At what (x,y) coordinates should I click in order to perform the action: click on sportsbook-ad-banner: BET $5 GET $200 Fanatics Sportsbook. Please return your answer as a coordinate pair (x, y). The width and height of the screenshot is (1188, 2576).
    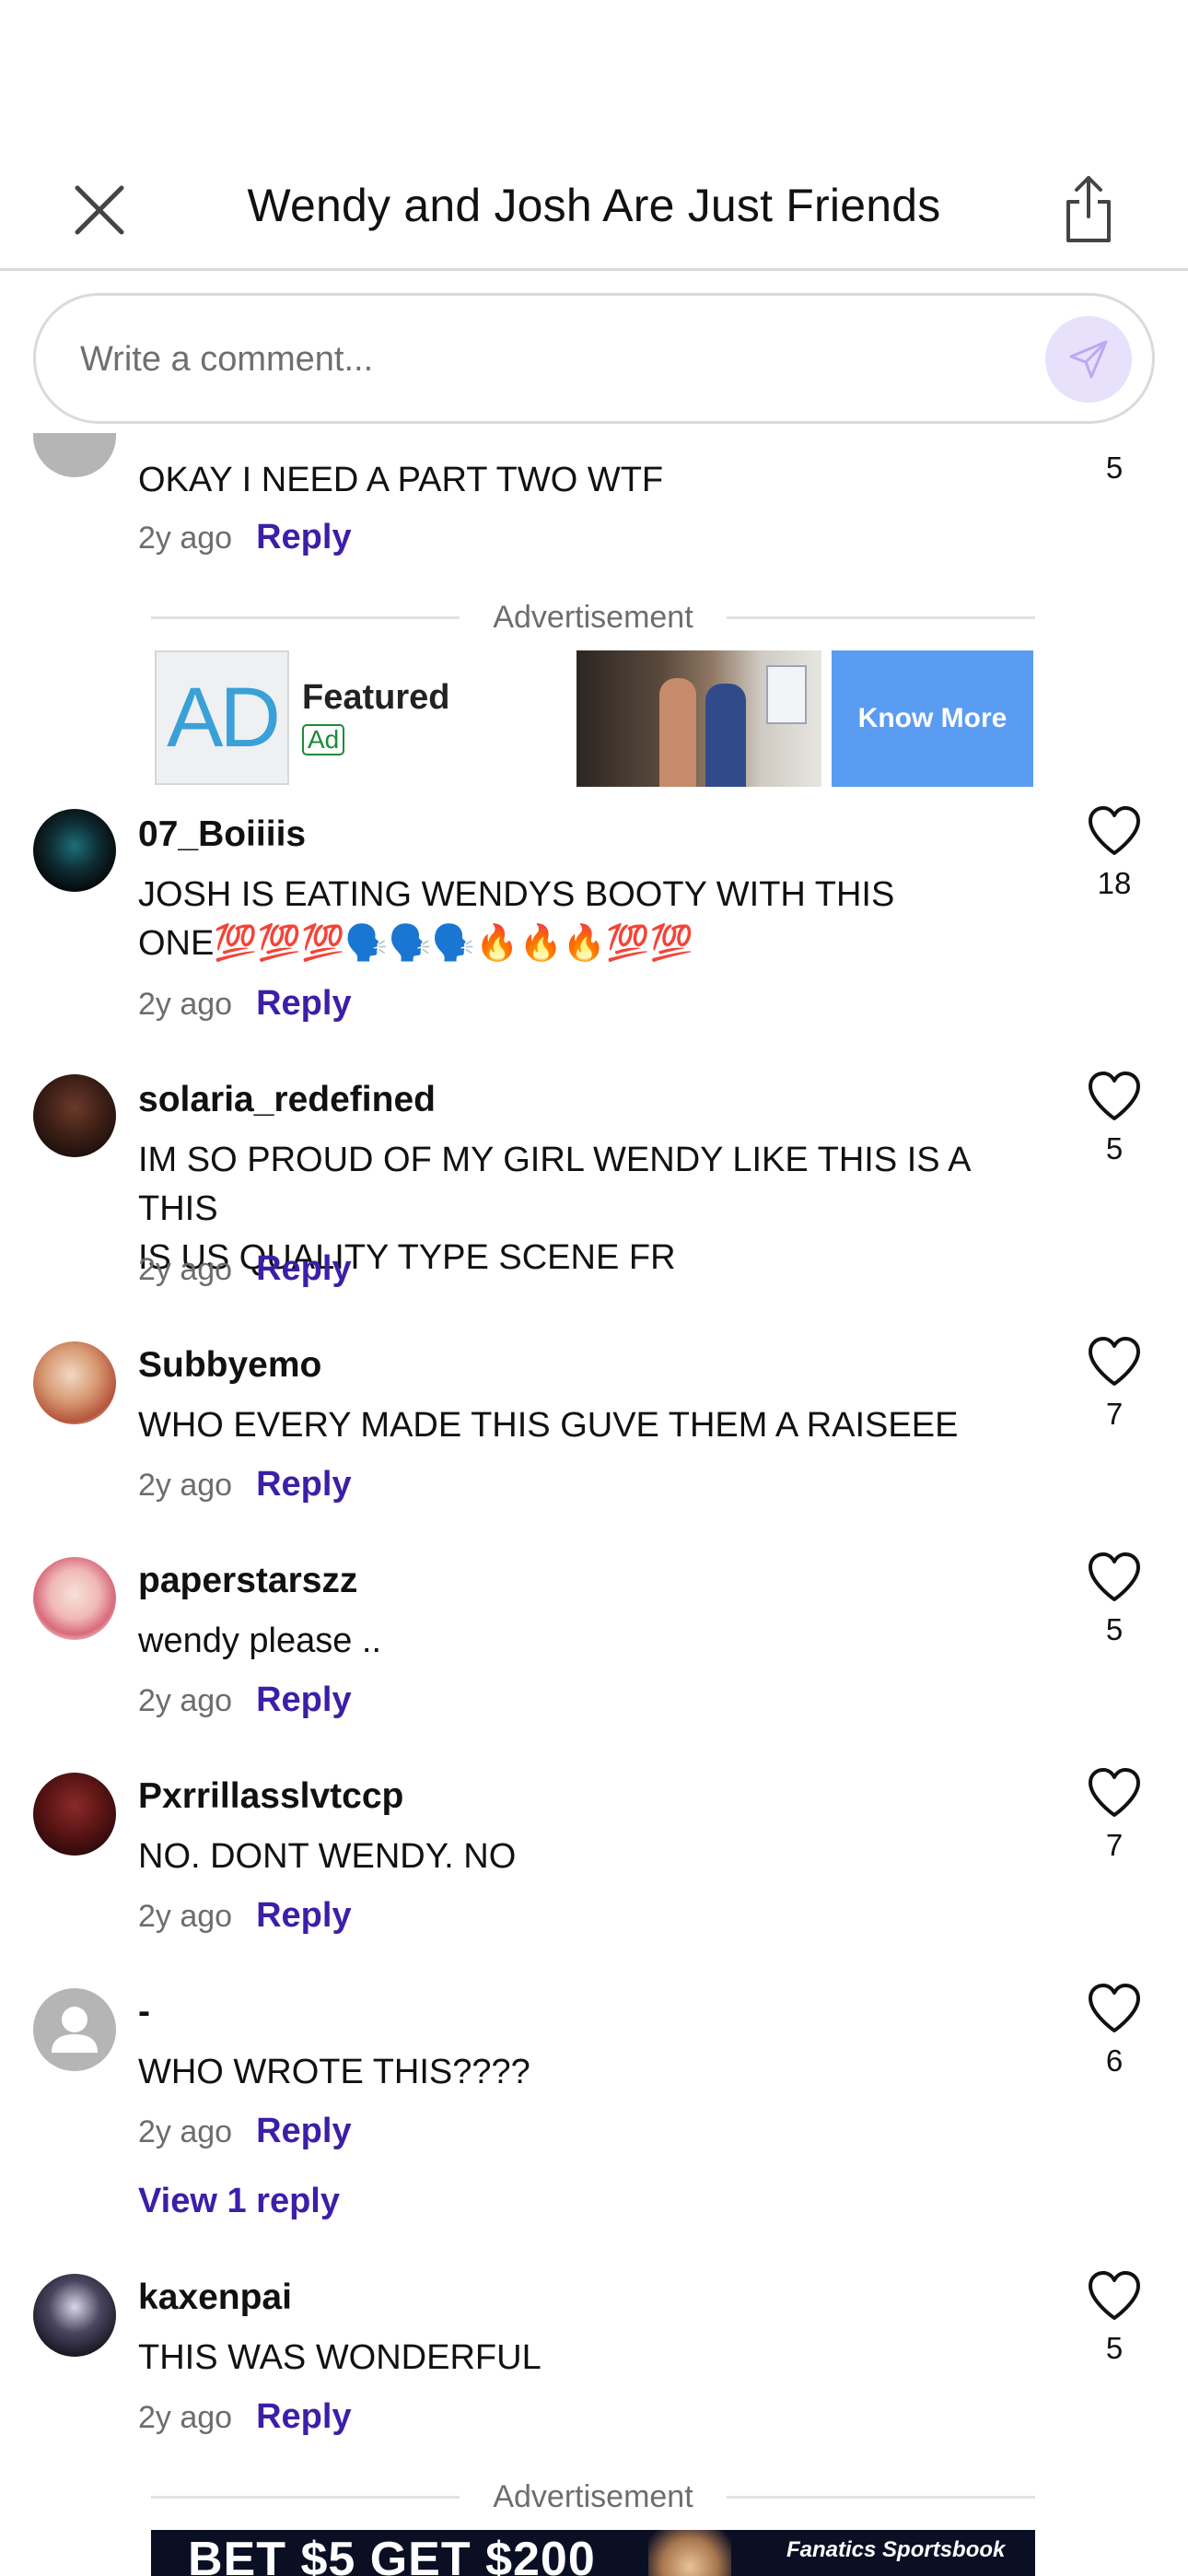
    Looking at the image, I should click on (593, 2553).